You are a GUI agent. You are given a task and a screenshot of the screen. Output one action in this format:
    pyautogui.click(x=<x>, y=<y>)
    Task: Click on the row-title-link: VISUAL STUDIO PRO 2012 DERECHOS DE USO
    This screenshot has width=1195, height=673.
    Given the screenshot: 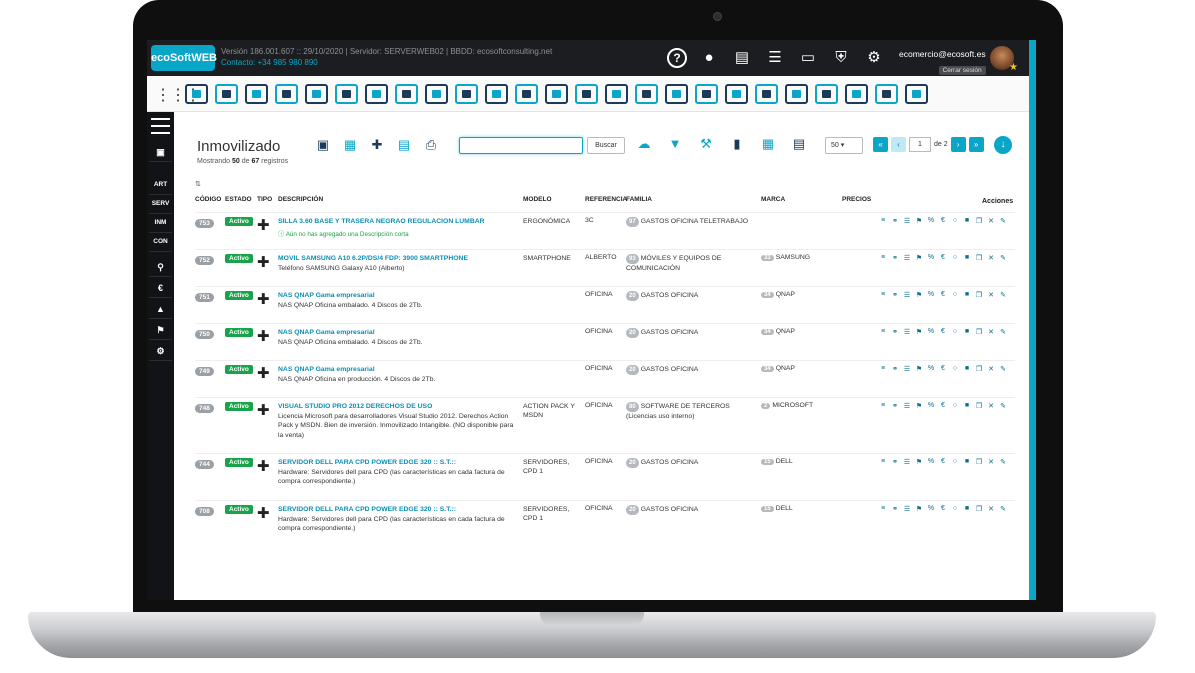 What is the action you would take?
    pyautogui.click(x=398, y=407)
    